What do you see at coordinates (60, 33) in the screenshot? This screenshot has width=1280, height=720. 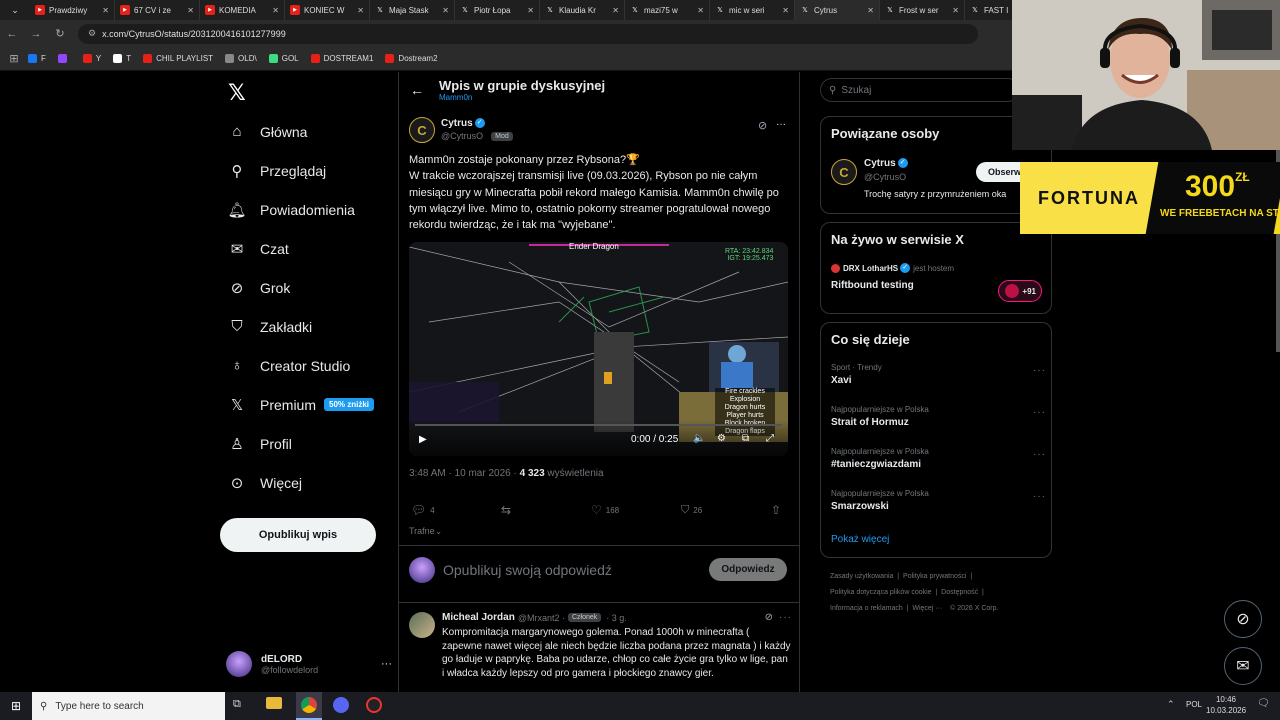 I see `reload-icon: ↻` at bounding box center [60, 33].